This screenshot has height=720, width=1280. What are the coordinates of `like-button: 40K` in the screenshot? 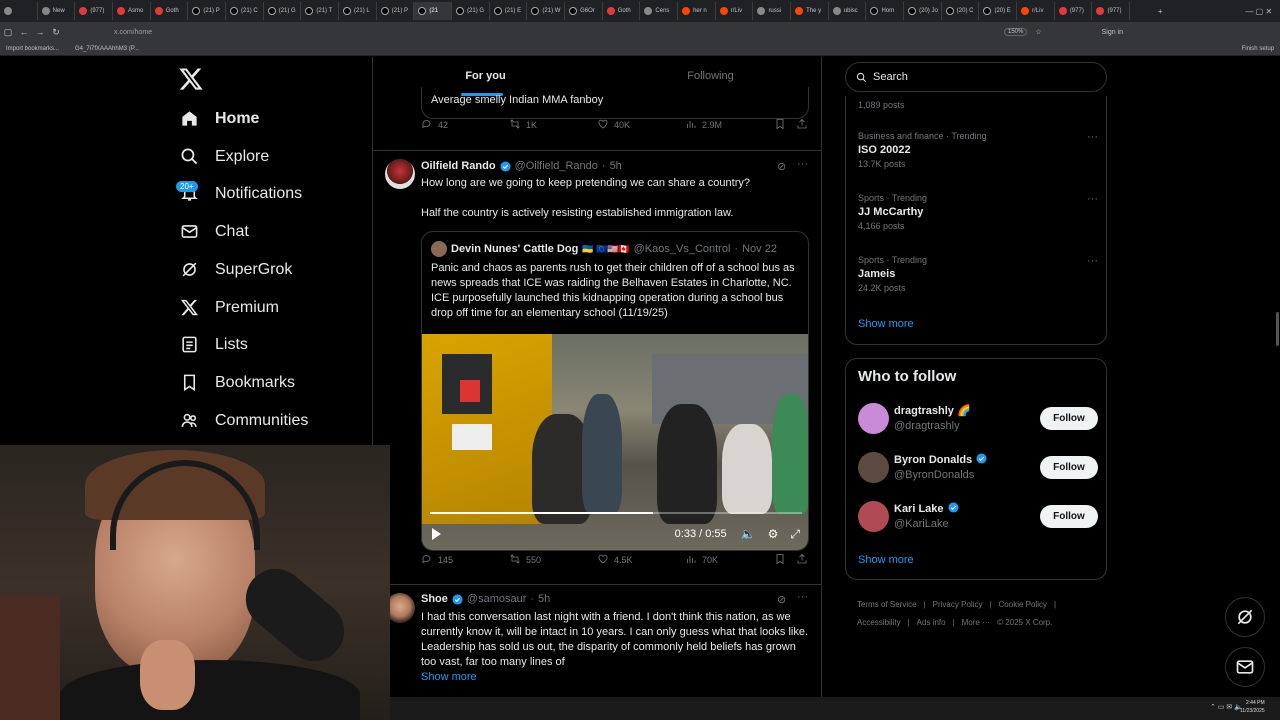 It's located at (613, 125).